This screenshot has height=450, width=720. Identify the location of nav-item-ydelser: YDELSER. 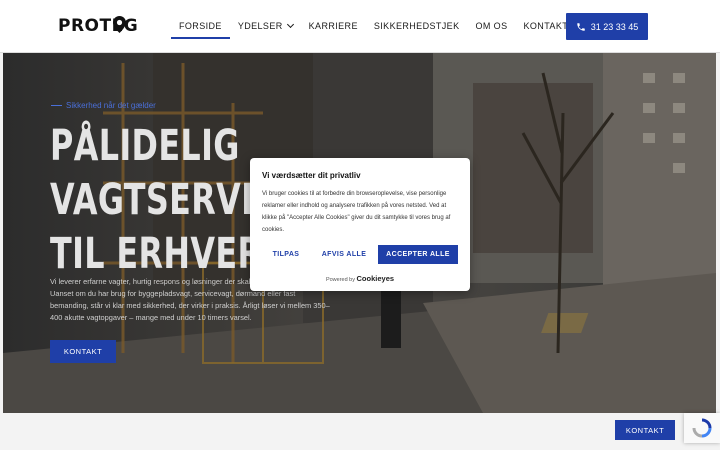
(265, 26).